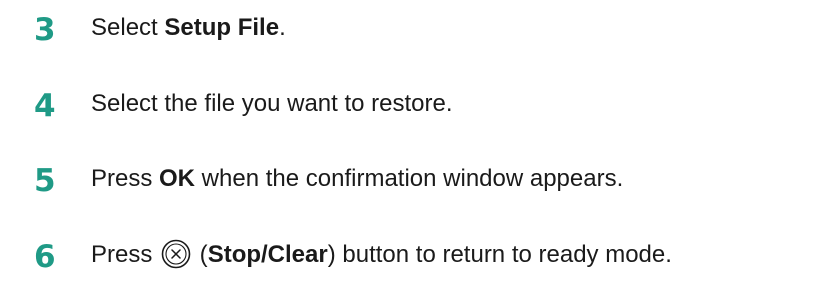 This screenshot has width=832, height=294. I want to click on step-4: 4 Select the file you want to restore., so click(416, 106).